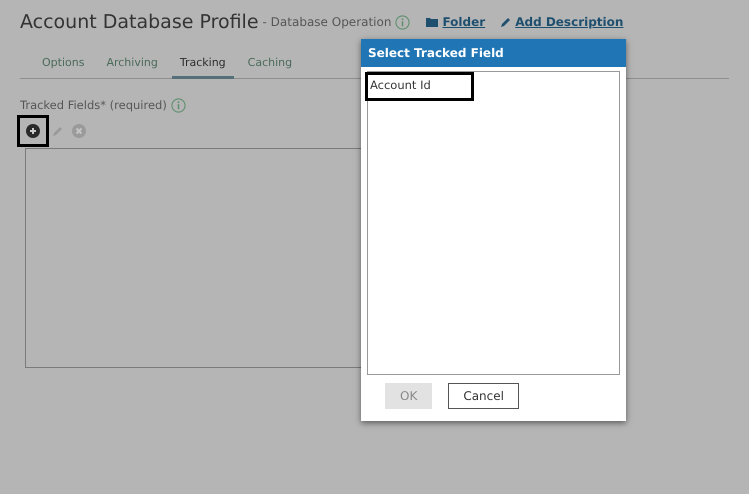 Image resolution: width=749 pixels, height=494 pixels. What do you see at coordinates (483, 396) in the screenshot?
I see `cancel-button: Cancel` at bounding box center [483, 396].